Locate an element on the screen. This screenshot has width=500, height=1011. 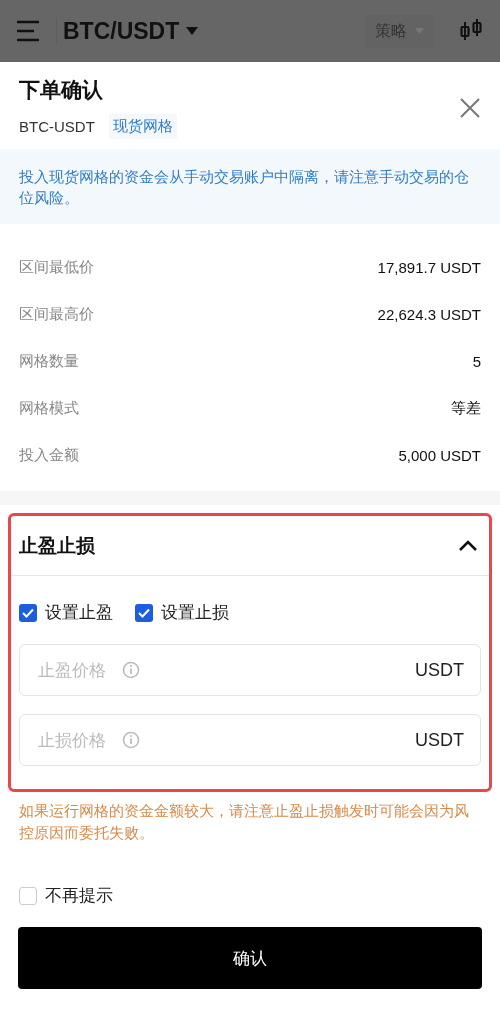
price-field: 止损价格 USDT is located at coordinates (250, 740).